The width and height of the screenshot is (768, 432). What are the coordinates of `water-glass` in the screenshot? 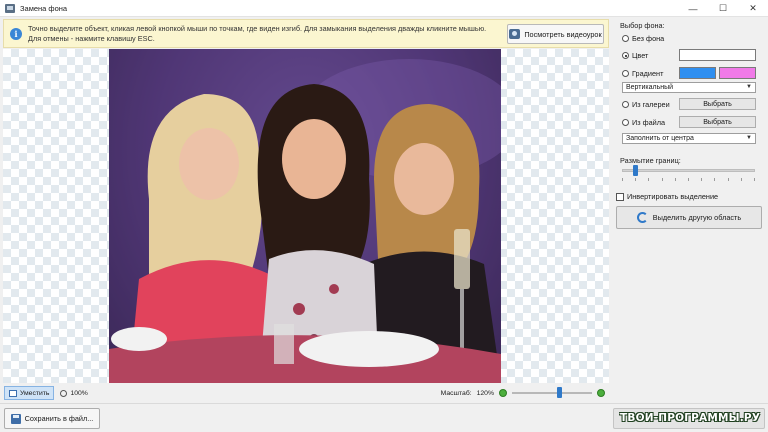 It's located at (284, 344).